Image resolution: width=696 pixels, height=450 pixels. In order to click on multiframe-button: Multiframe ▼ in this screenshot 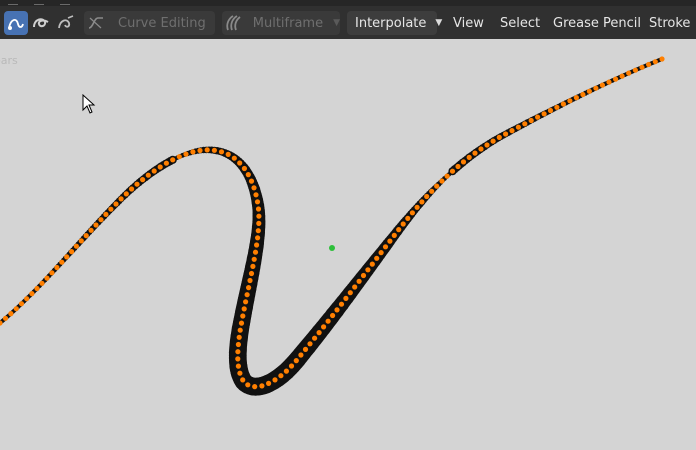, I will do `click(281, 23)`.